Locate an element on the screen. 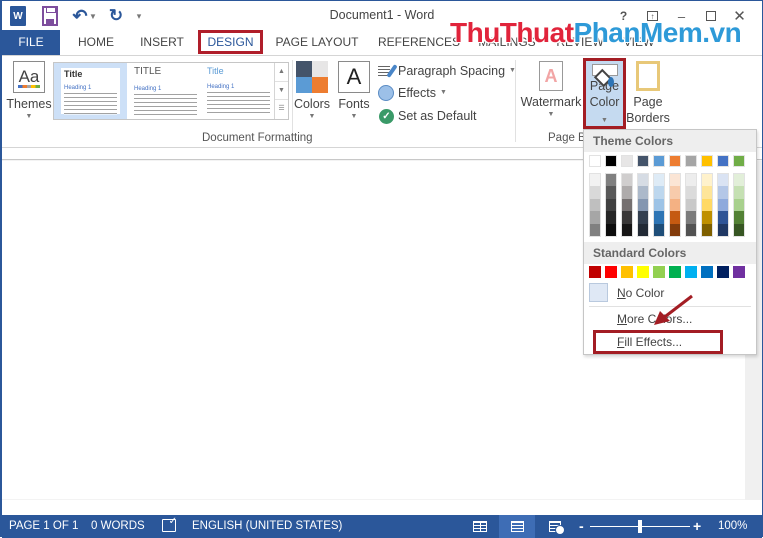 The height and width of the screenshot is (538, 763). zoom-slider is located at coordinates (640, 526).